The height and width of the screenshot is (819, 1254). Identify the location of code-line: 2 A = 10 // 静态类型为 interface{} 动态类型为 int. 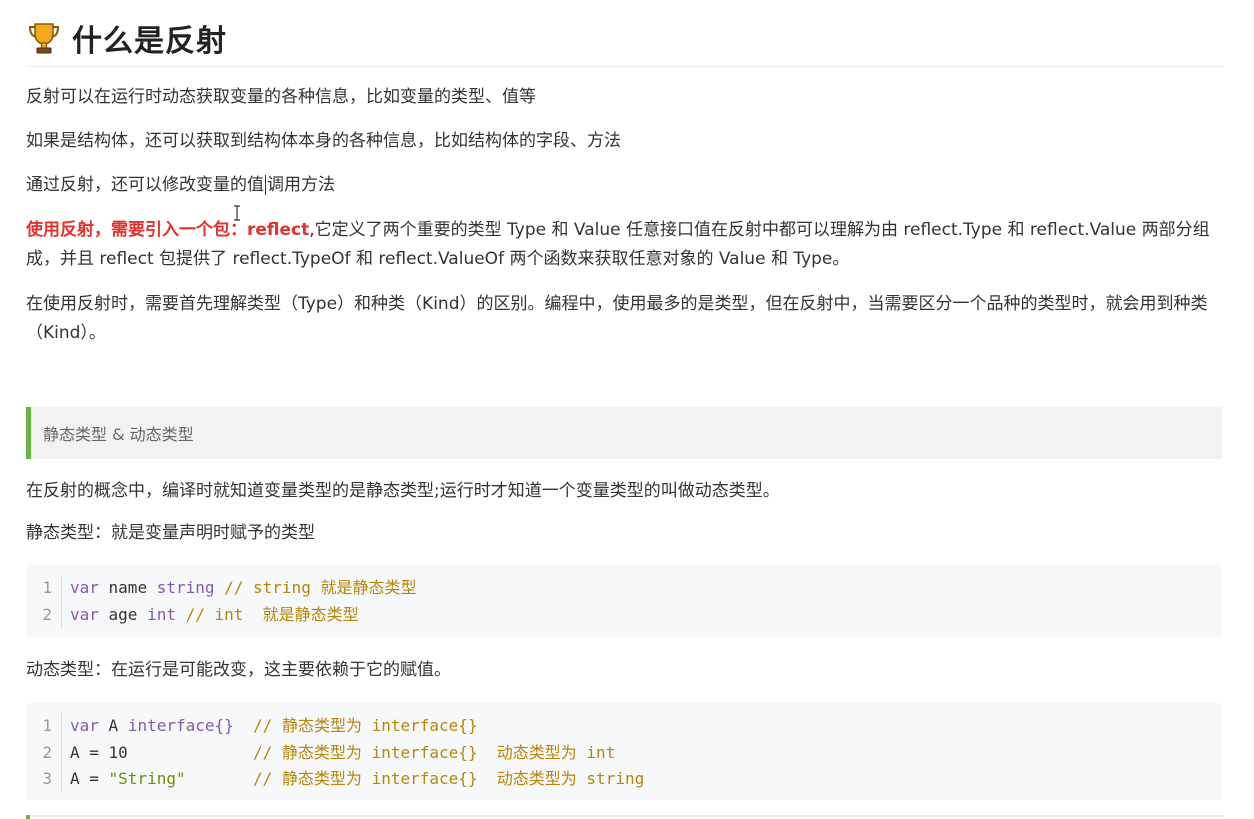
(624, 753).